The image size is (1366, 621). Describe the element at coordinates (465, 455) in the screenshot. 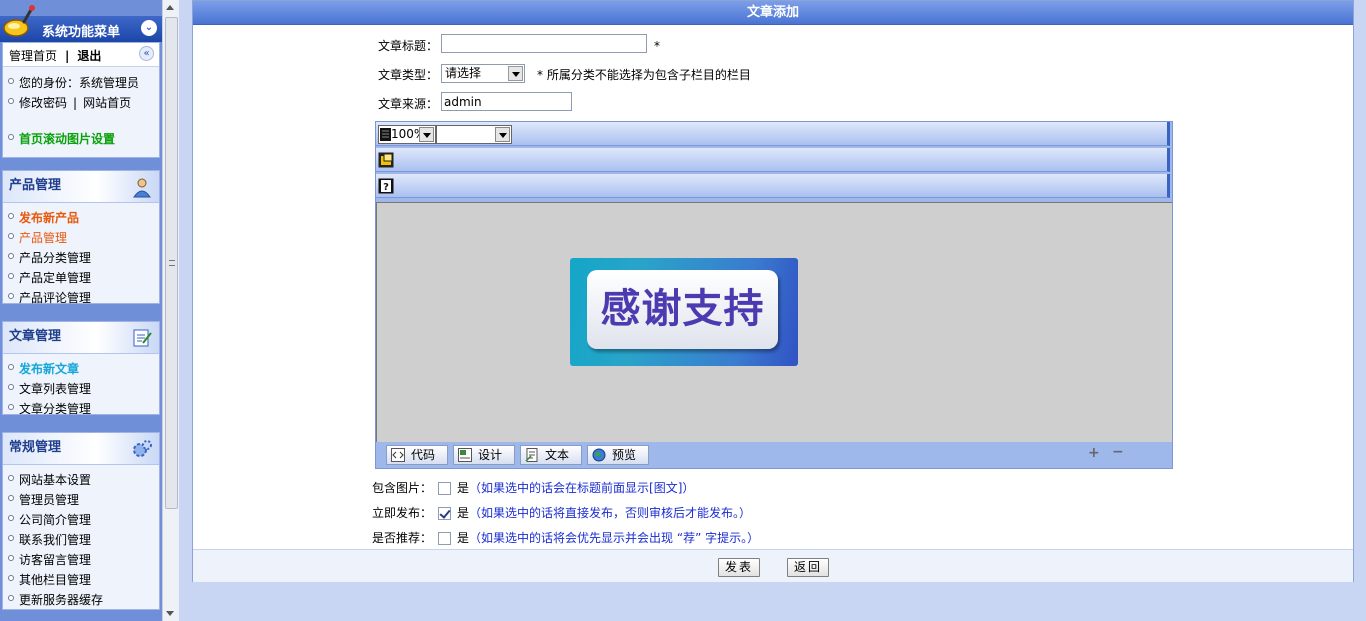

I see `design-icon` at that location.